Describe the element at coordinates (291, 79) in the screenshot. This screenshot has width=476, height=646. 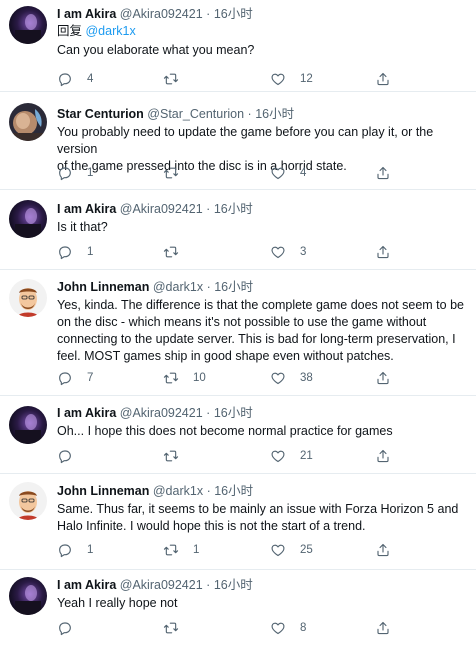
I see `like-button: 12` at that location.